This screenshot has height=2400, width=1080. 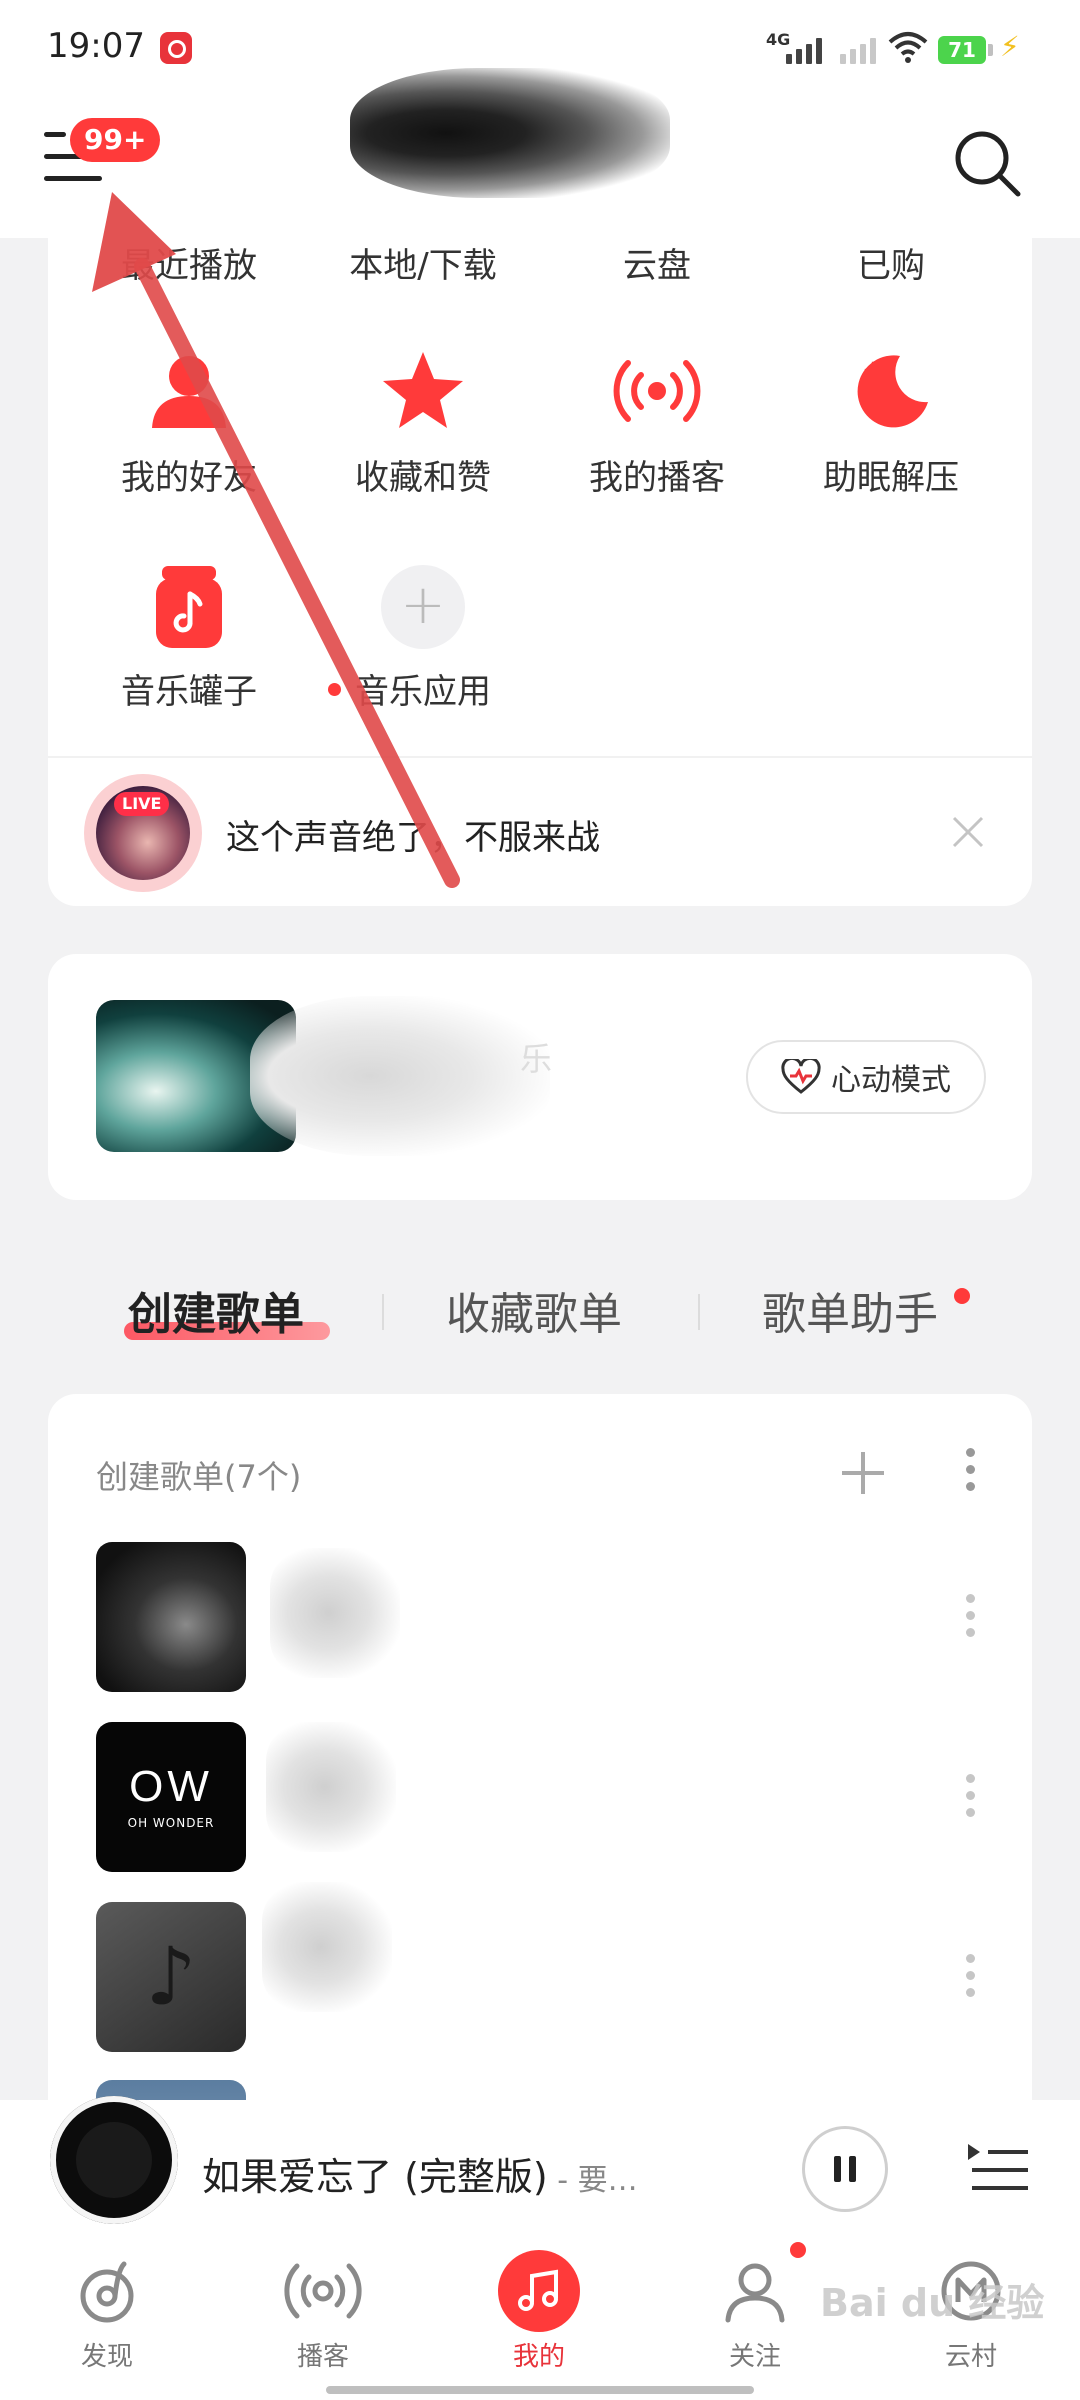 I want to click on home-indicator, so click(x=540, y=2390).